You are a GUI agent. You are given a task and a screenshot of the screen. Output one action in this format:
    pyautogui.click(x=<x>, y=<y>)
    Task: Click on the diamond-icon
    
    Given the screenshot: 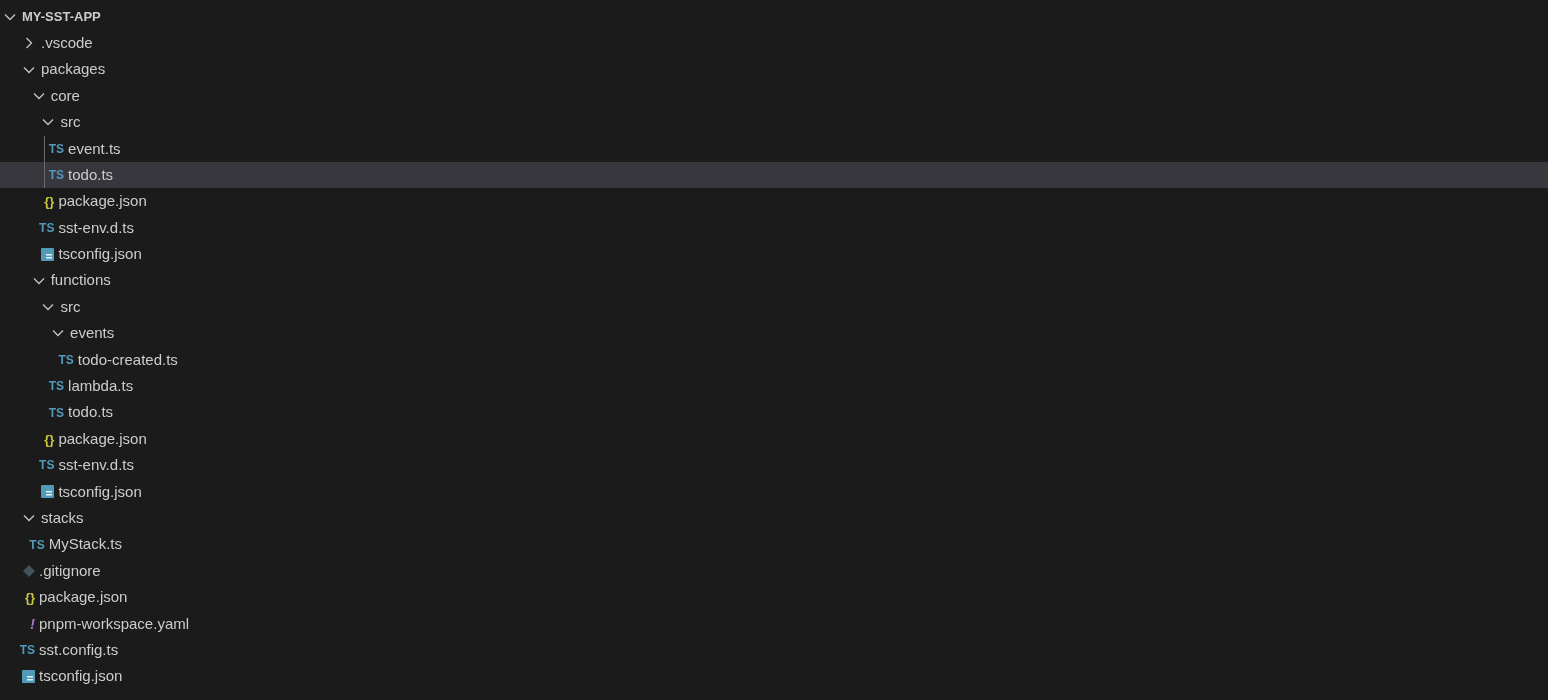 What is the action you would take?
    pyautogui.click(x=29, y=571)
    